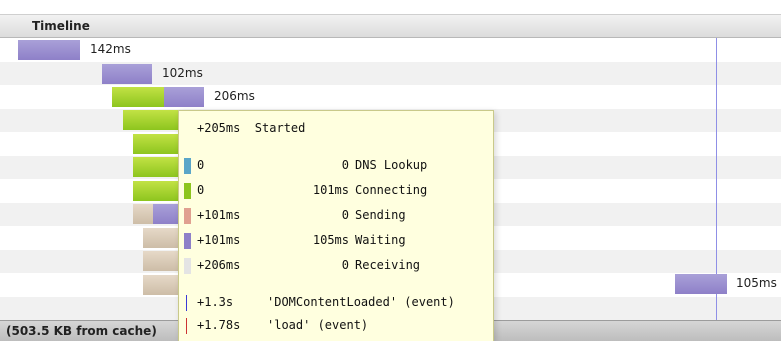 The height and width of the screenshot is (341, 781). I want to click on dns-color-swatch, so click(187, 166).